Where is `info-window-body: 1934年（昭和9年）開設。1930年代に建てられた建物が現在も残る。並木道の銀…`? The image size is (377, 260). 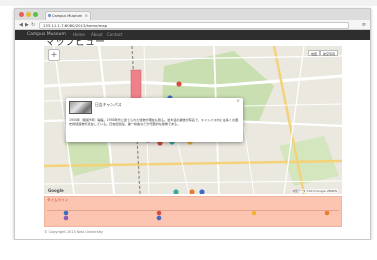 info-window-body: 1934年（昭和9年）開設。1930年代に建てられた建物が現在も残る。並木道の銀… is located at coordinates (154, 122).